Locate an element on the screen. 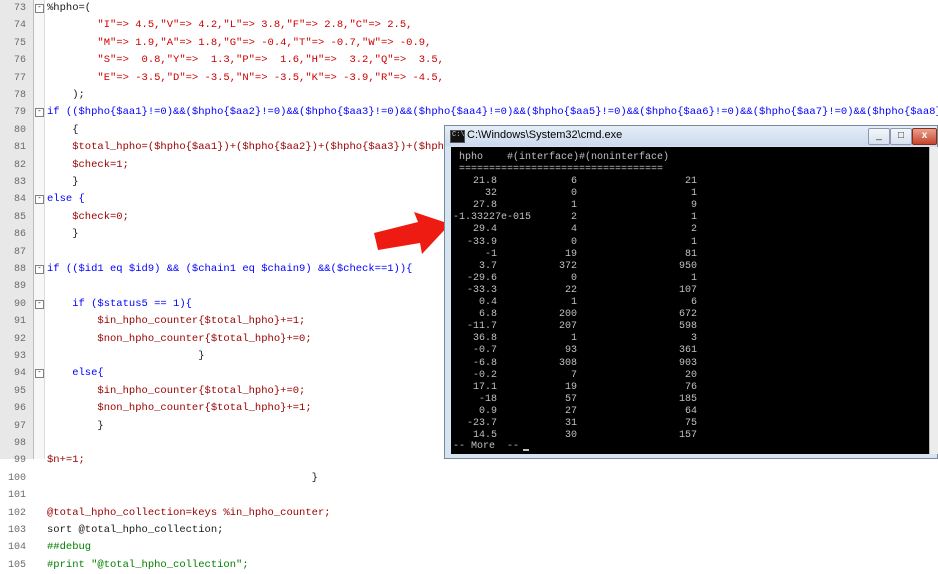 Image resolution: width=938 pixels, height=574 pixels. interface-count: 27 is located at coordinates (570, 411).